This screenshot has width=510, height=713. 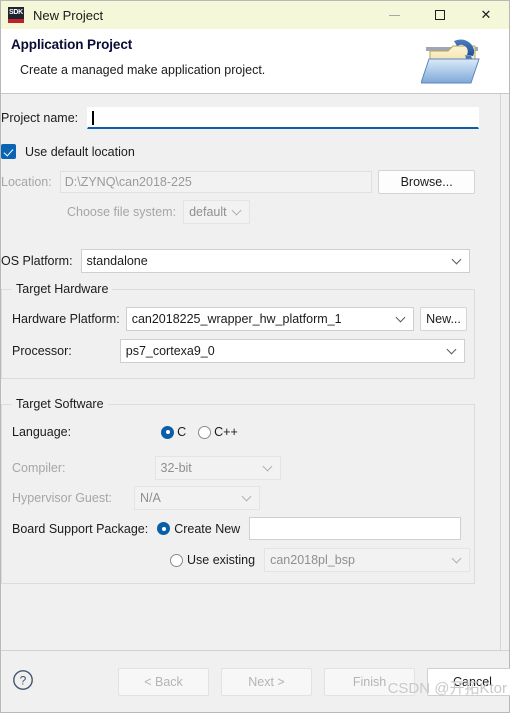 I want to click on os-platform-combo: standalone, so click(x=275, y=261).